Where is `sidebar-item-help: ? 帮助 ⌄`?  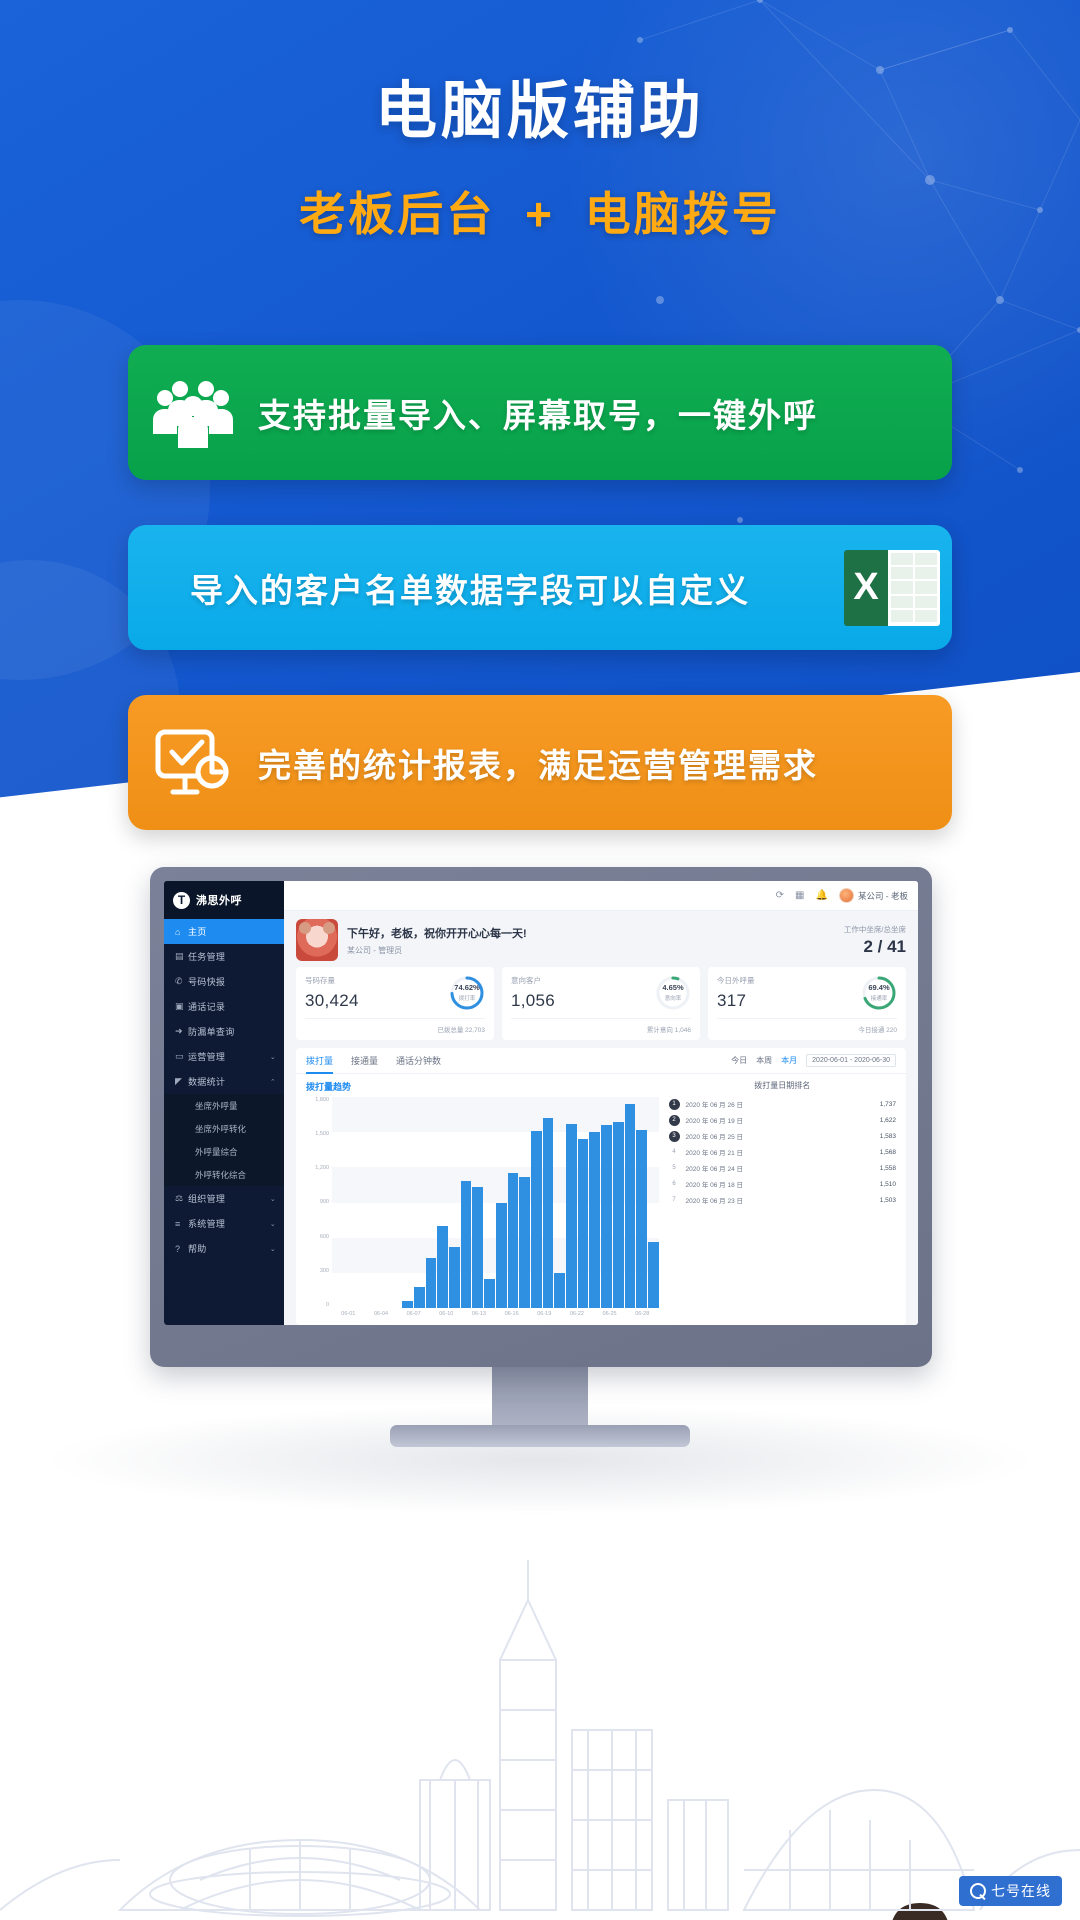
sidebar-item-help: ? 帮助 ⌄ is located at coordinates (224, 1248).